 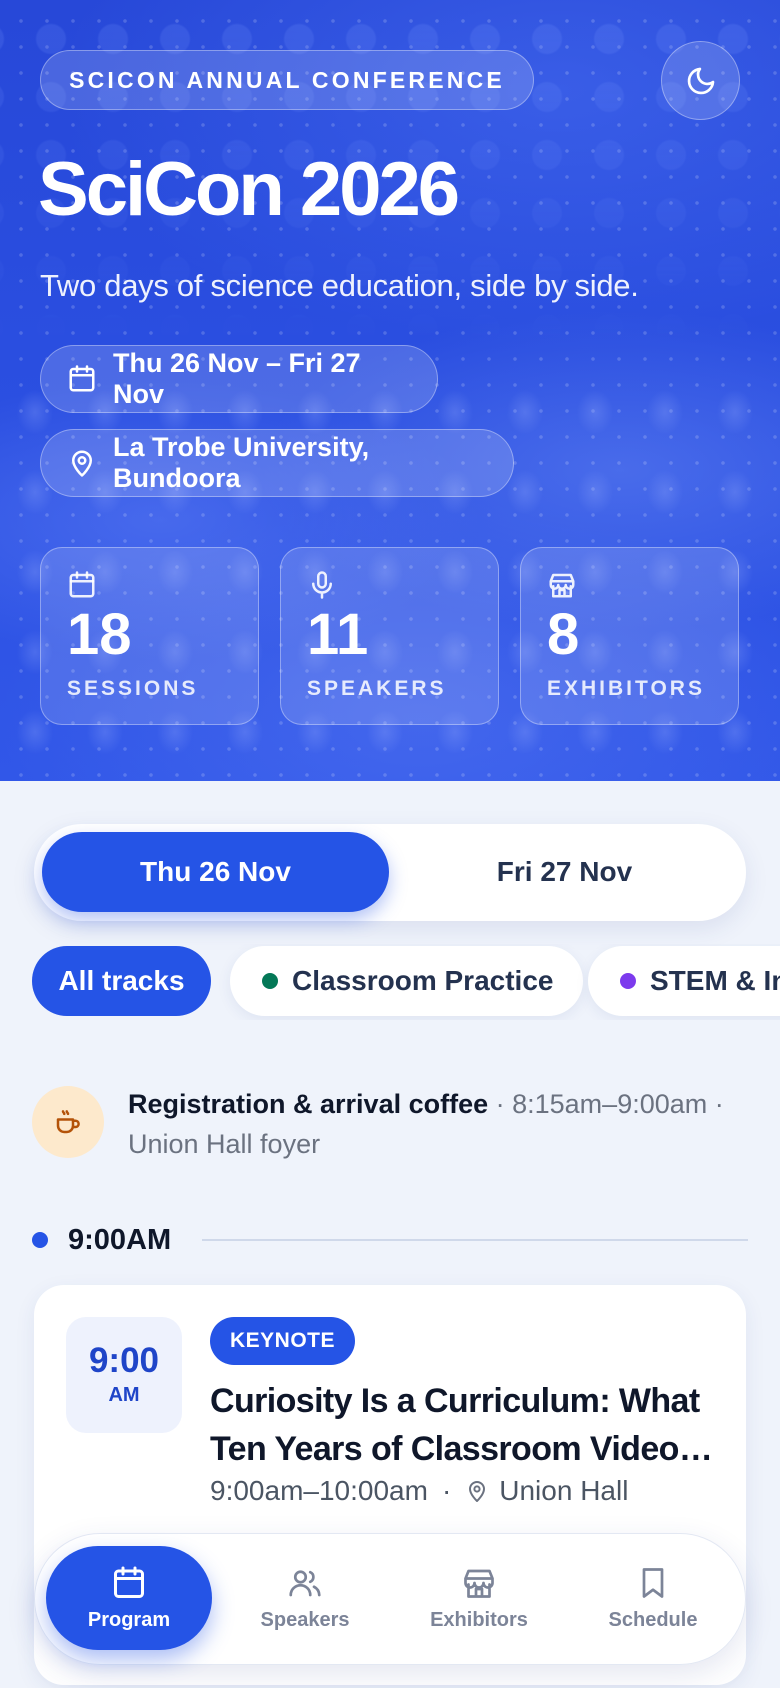 I want to click on event-location-pill: La Trobe University, Bundoora, so click(x=277, y=463).